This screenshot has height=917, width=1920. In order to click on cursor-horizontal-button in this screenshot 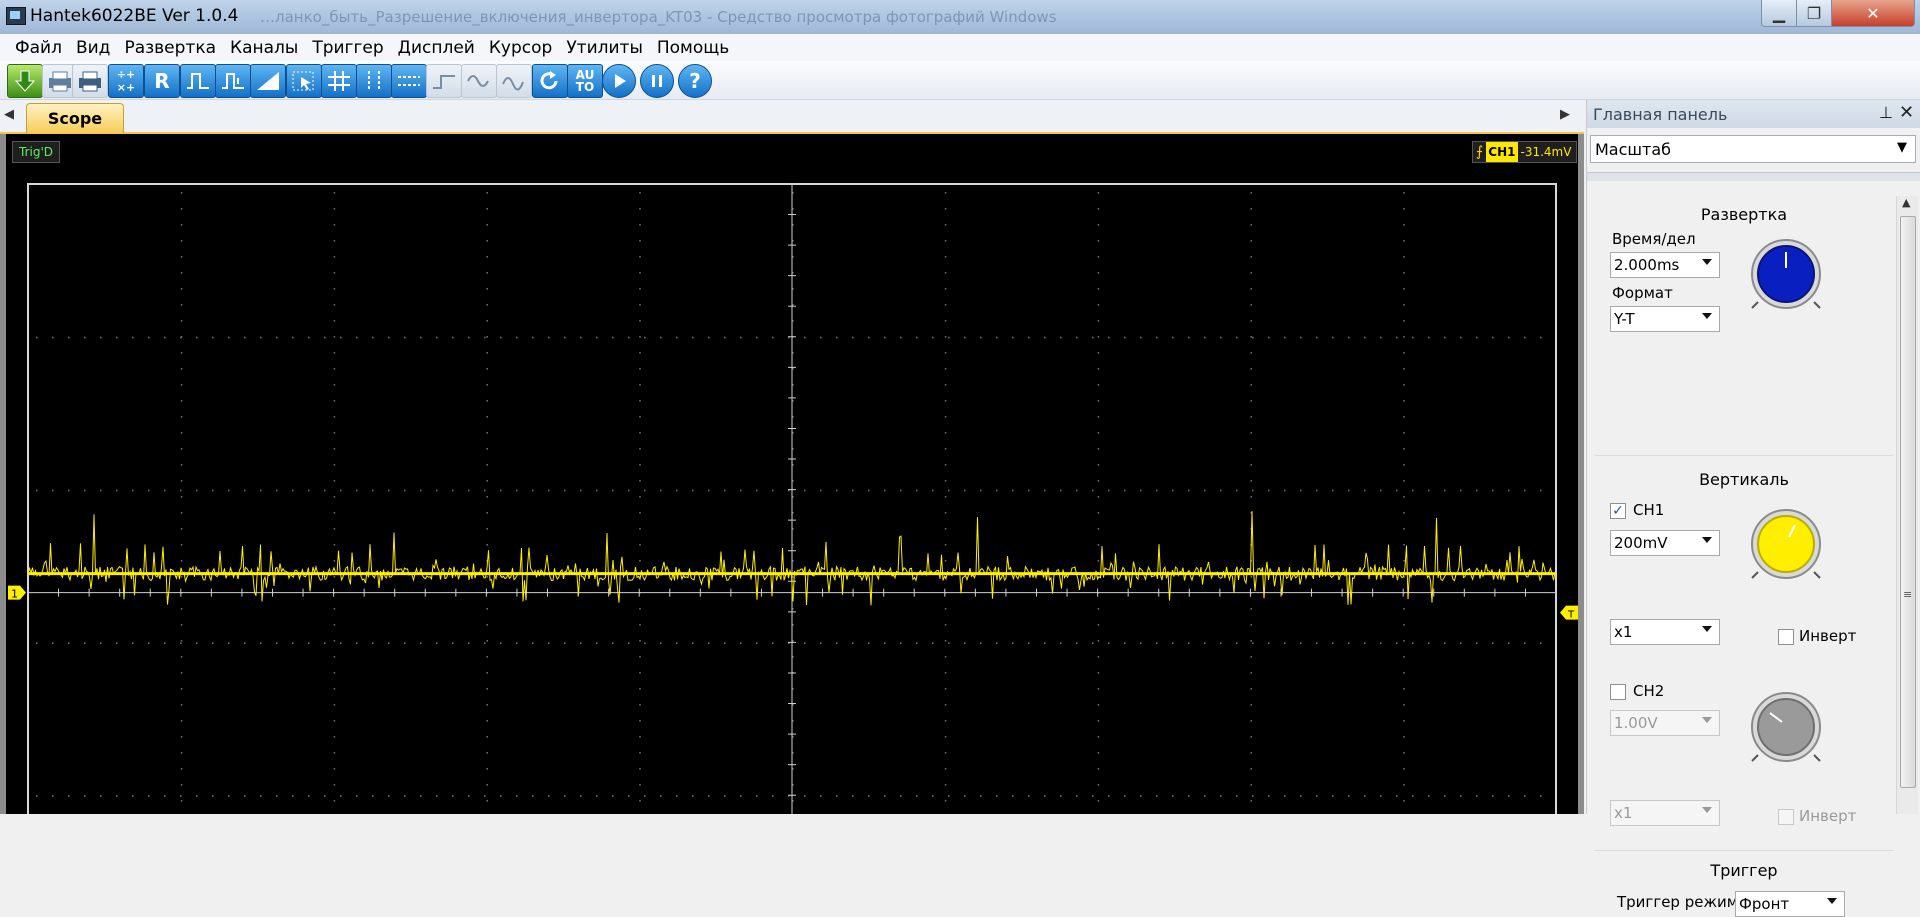, I will do `click(409, 81)`.